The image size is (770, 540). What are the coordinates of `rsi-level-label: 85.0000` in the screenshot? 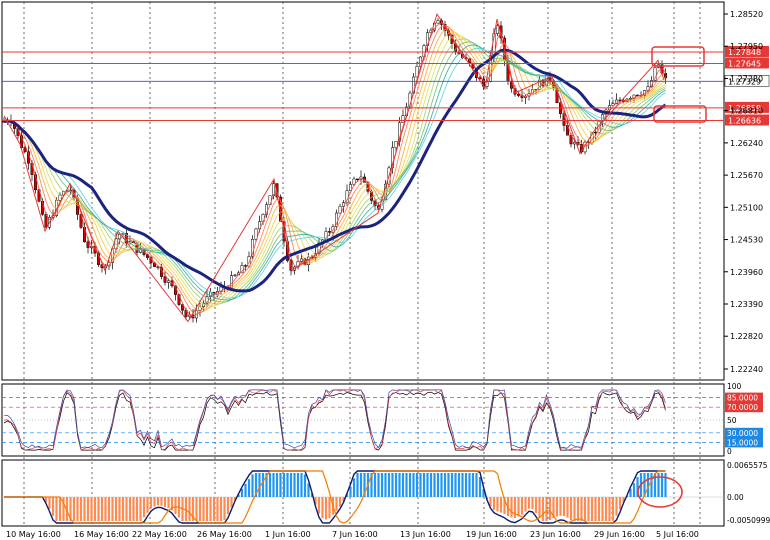 It's located at (742, 398).